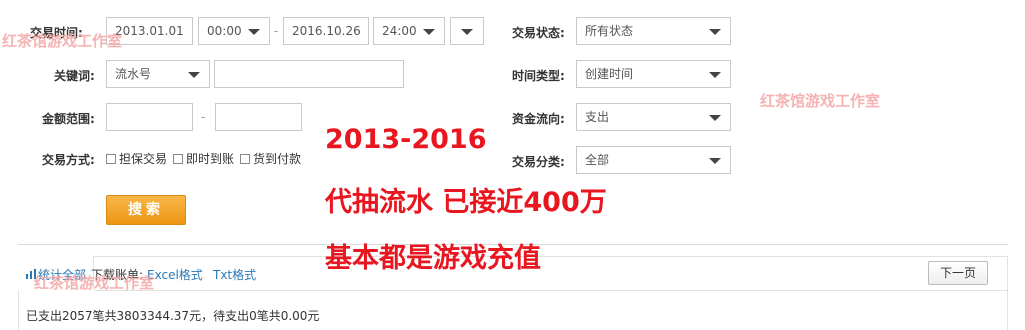 Image resolution: width=1025 pixels, height=330 pixels. What do you see at coordinates (149, 117) in the screenshot?
I see `amount-min-input` at bounding box center [149, 117].